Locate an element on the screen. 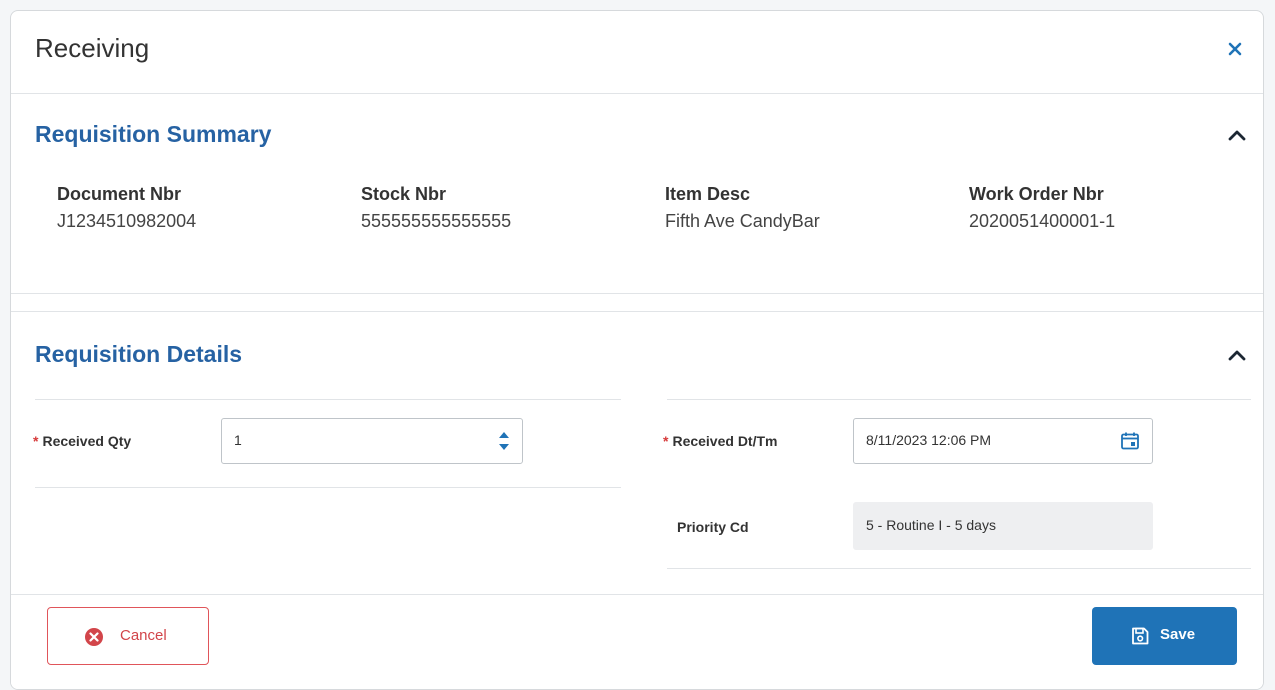  received-qty-label: * Received Qty is located at coordinates (82, 441).